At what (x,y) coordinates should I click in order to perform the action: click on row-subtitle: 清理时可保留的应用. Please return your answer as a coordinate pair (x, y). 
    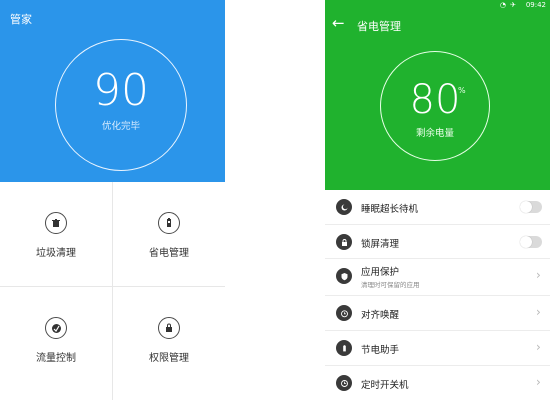
    Looking at the image, I should click on (390, 285).